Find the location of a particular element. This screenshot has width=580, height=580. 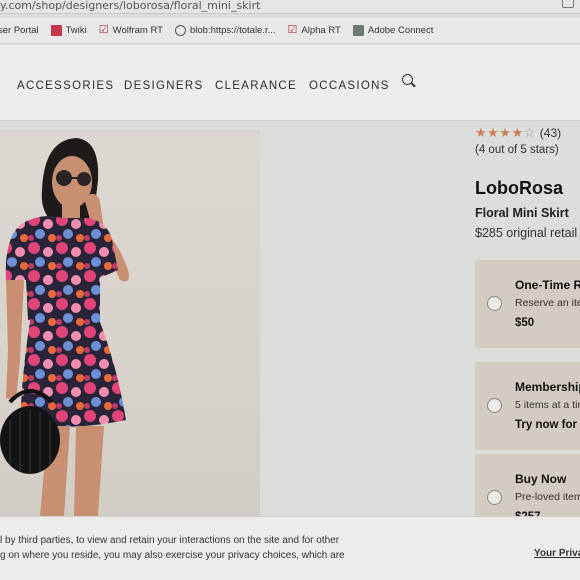

bookmark-wolfram-rt: ☑ Wolfram RT is located at coordinates (130, 30).